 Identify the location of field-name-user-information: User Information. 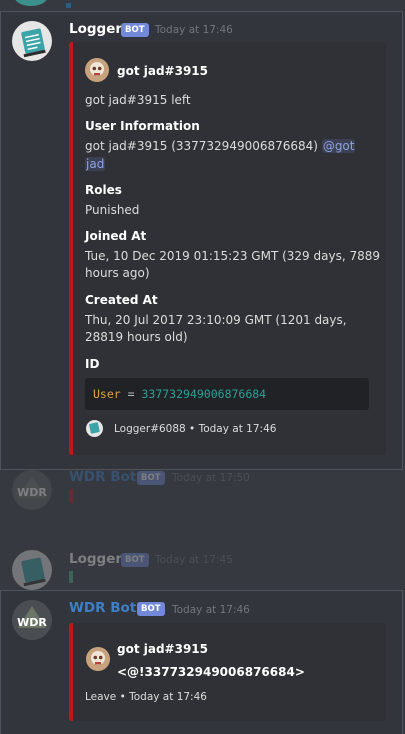
(142, 126).